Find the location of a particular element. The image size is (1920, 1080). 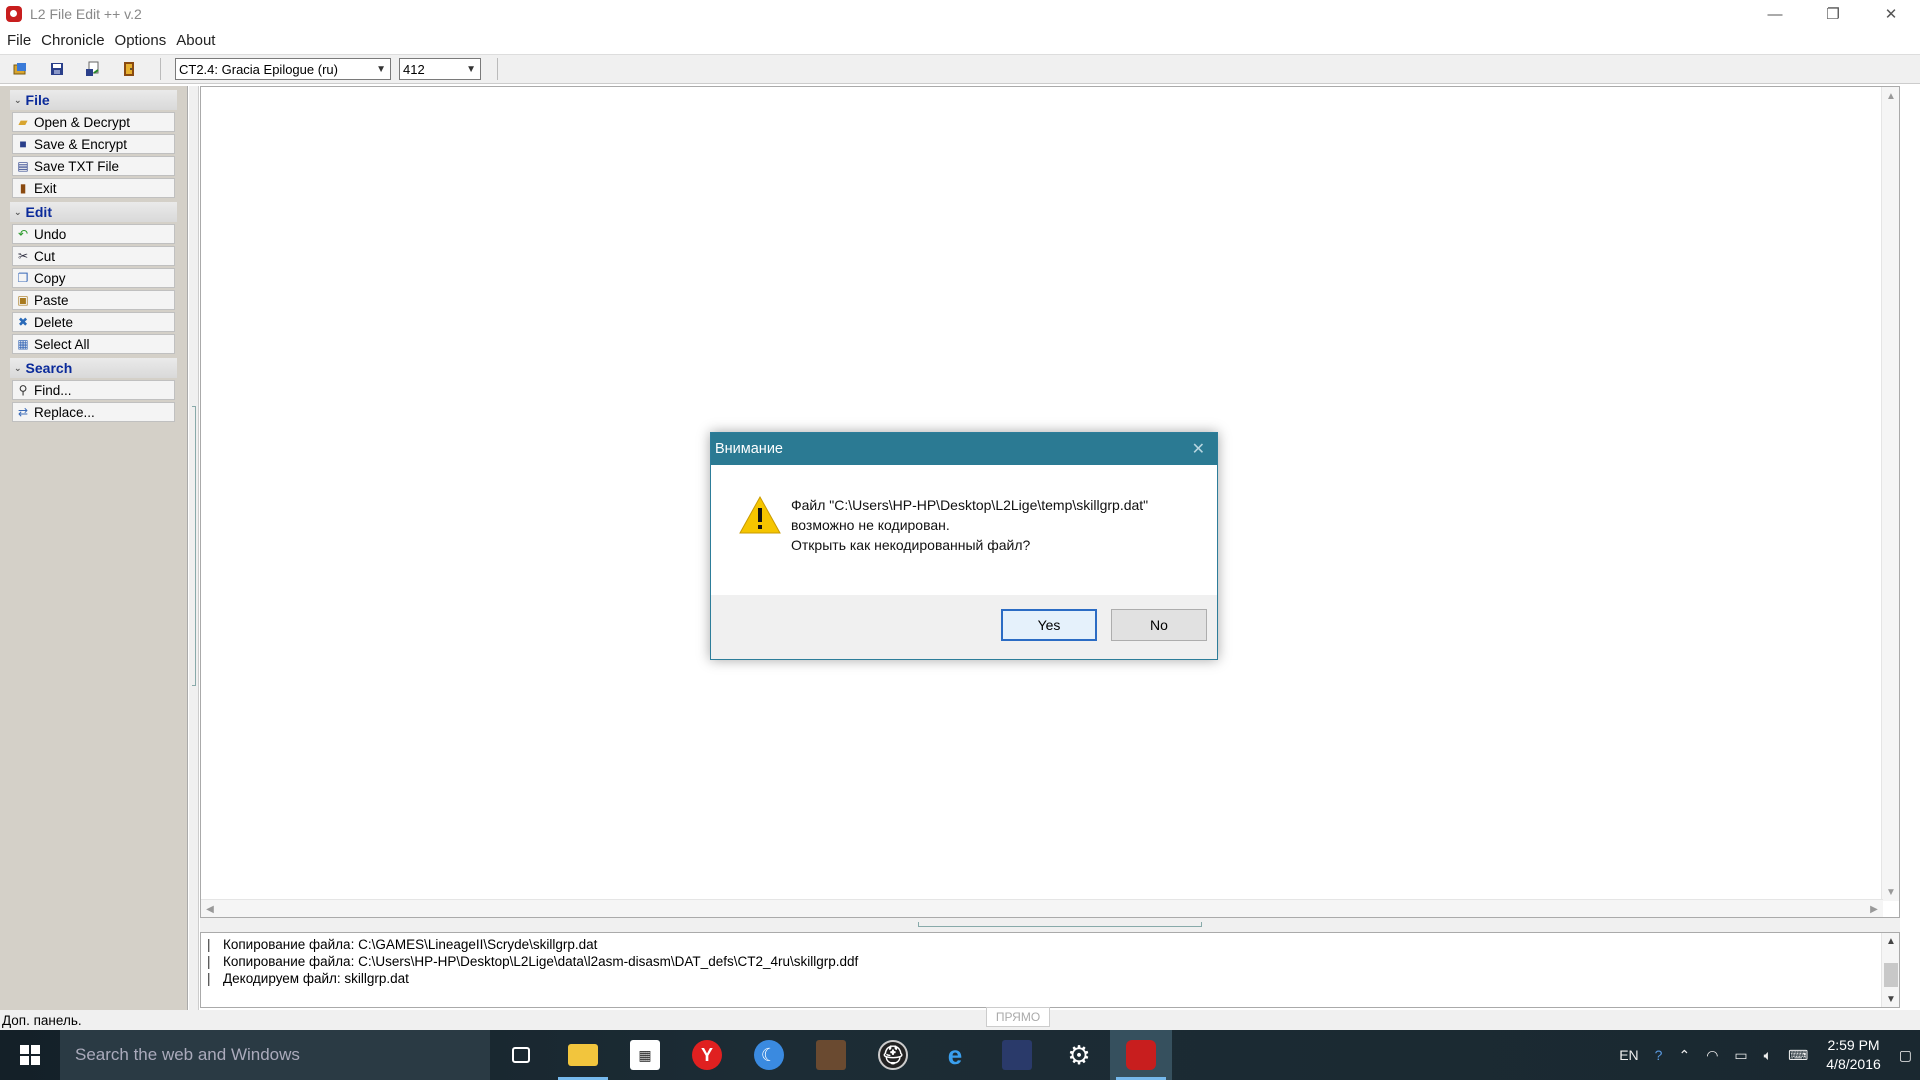

taskbar-file-explorer is located at coordinates (583, 1055).